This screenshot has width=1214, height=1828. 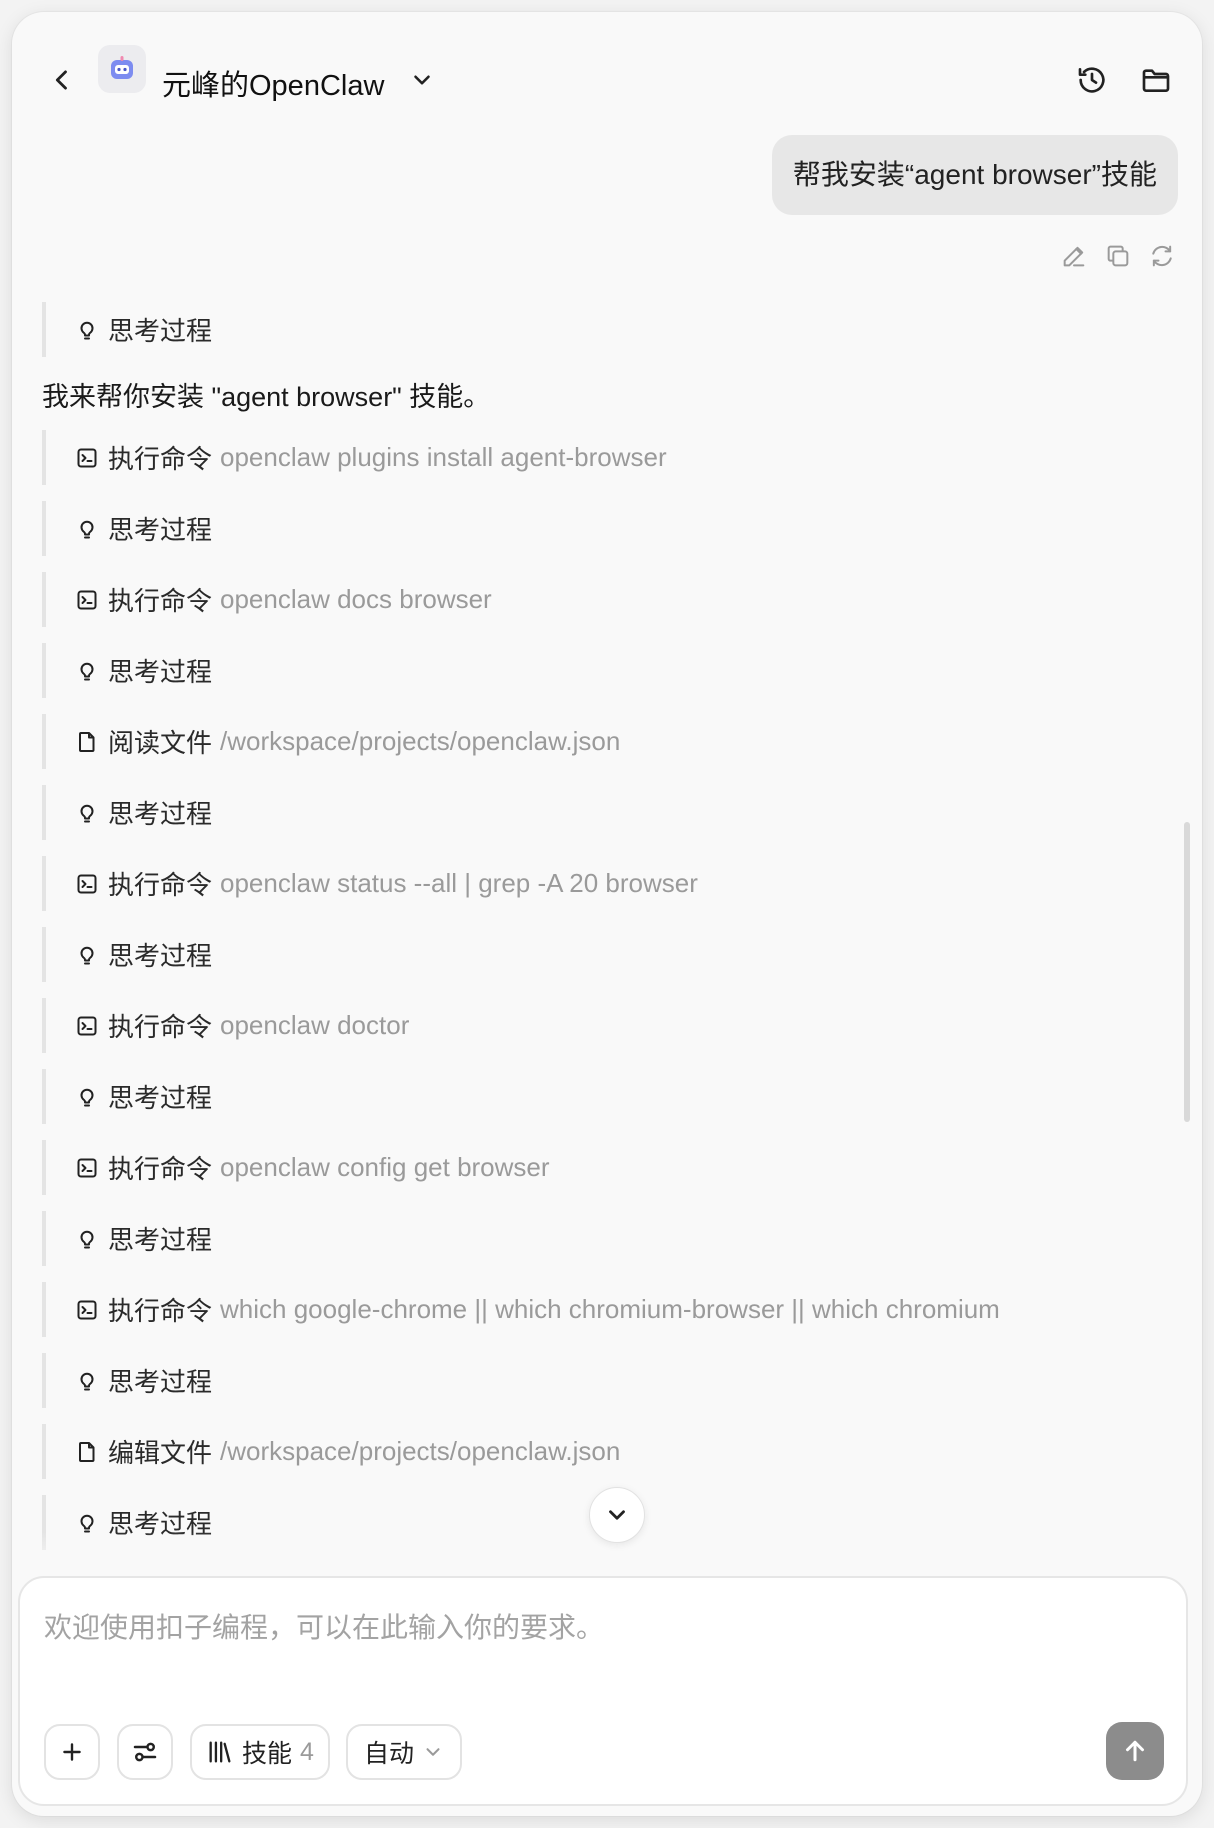 What do you see at coordinates (307, 1751) in the screenshot?
I see `skills-count: 4` at bounding box center [307, 1751].